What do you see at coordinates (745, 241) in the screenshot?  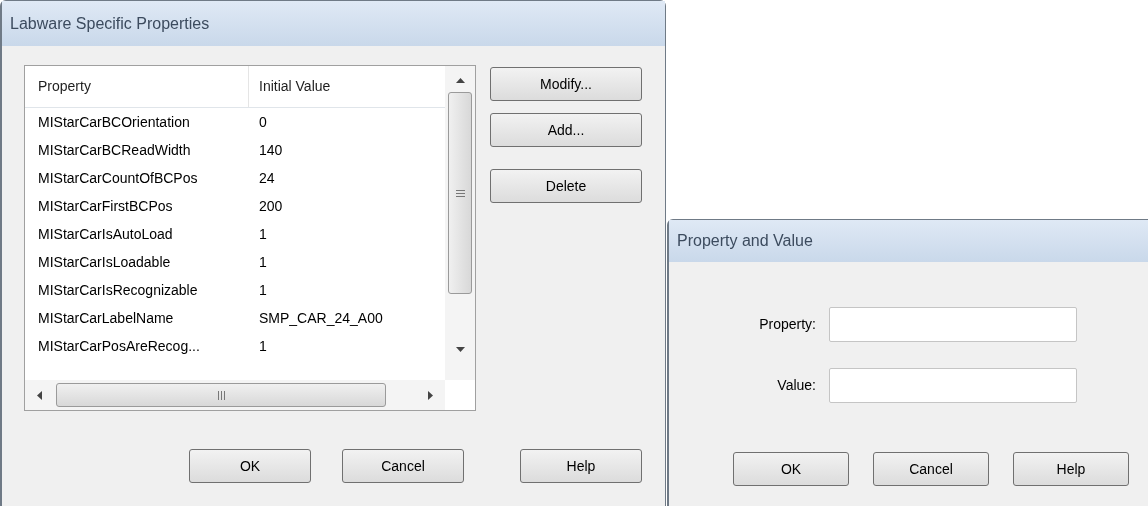 I see `window-title: Property and Value` at bounding box center [745, 241].